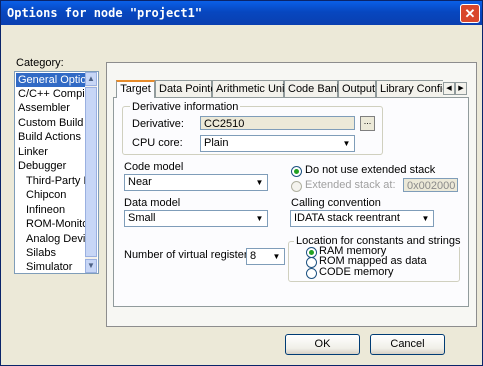  What do you see at coordinates (250, 88) in the screenshot?
I see `tab-arithmetic-unit: Arithmetic Unit` at bounding box center [250, 88].